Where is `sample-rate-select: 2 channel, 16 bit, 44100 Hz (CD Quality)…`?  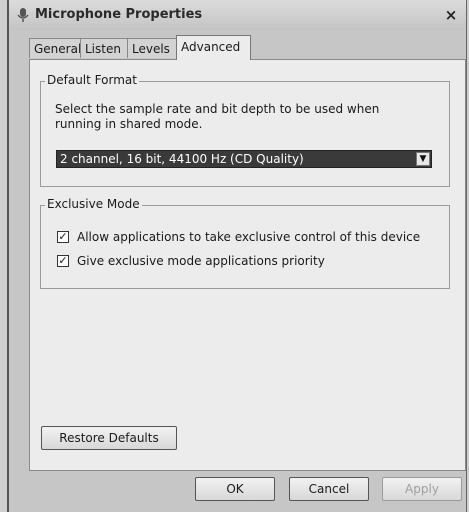 sample-rate-select: 2 channel, 16 bit, 44100 Hz (CD Quality)… is located at coordinates (244, 159).